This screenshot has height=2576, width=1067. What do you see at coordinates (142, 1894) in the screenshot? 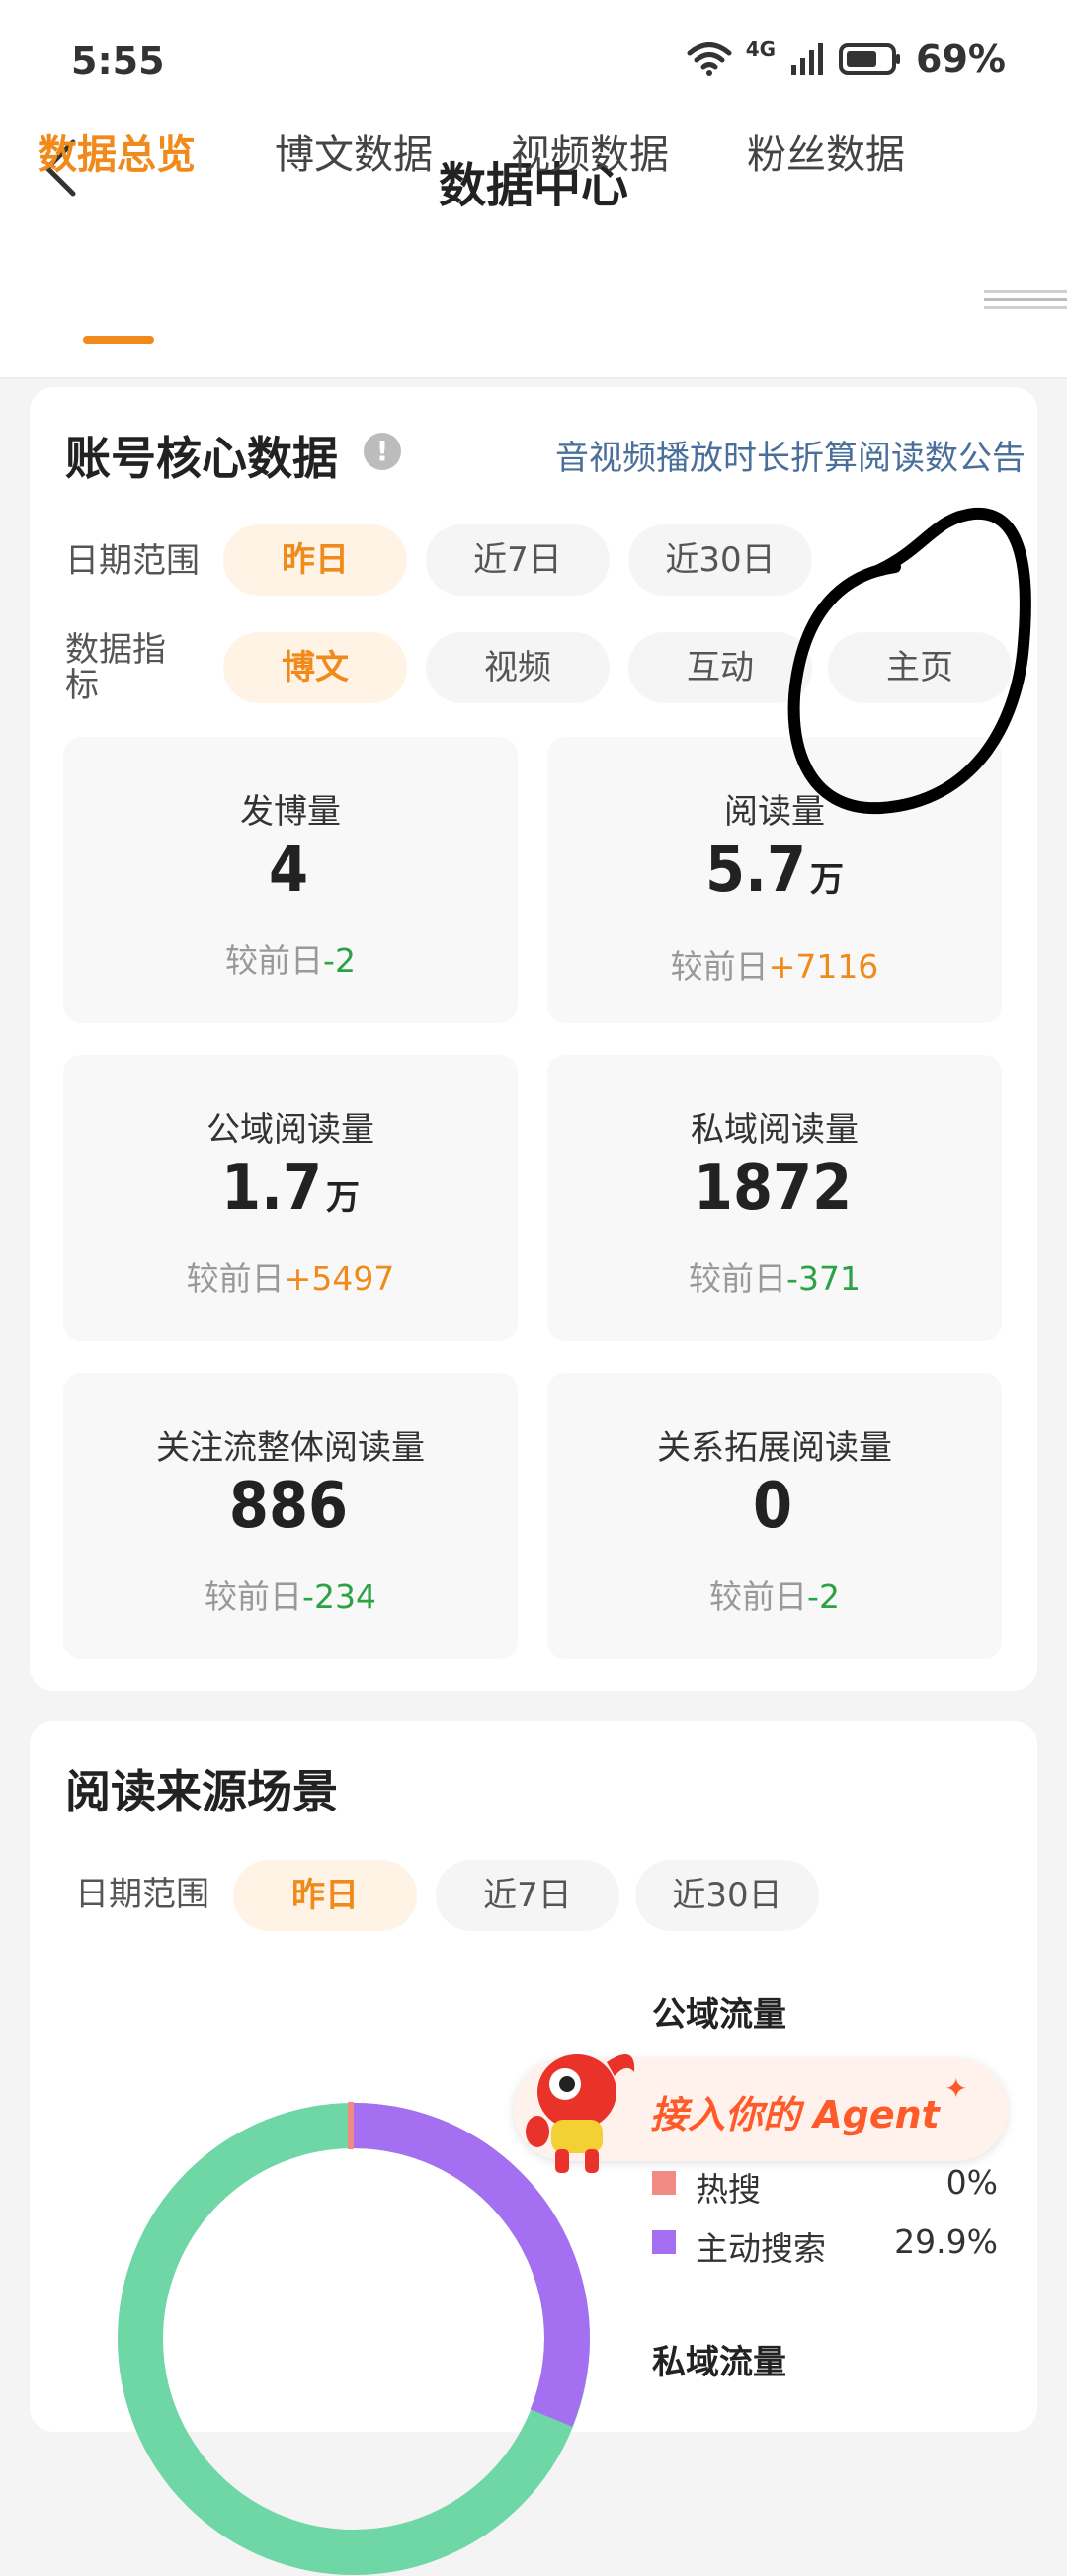
I see `source-date-label: 日期范围` at bounding box center [142, 1894].